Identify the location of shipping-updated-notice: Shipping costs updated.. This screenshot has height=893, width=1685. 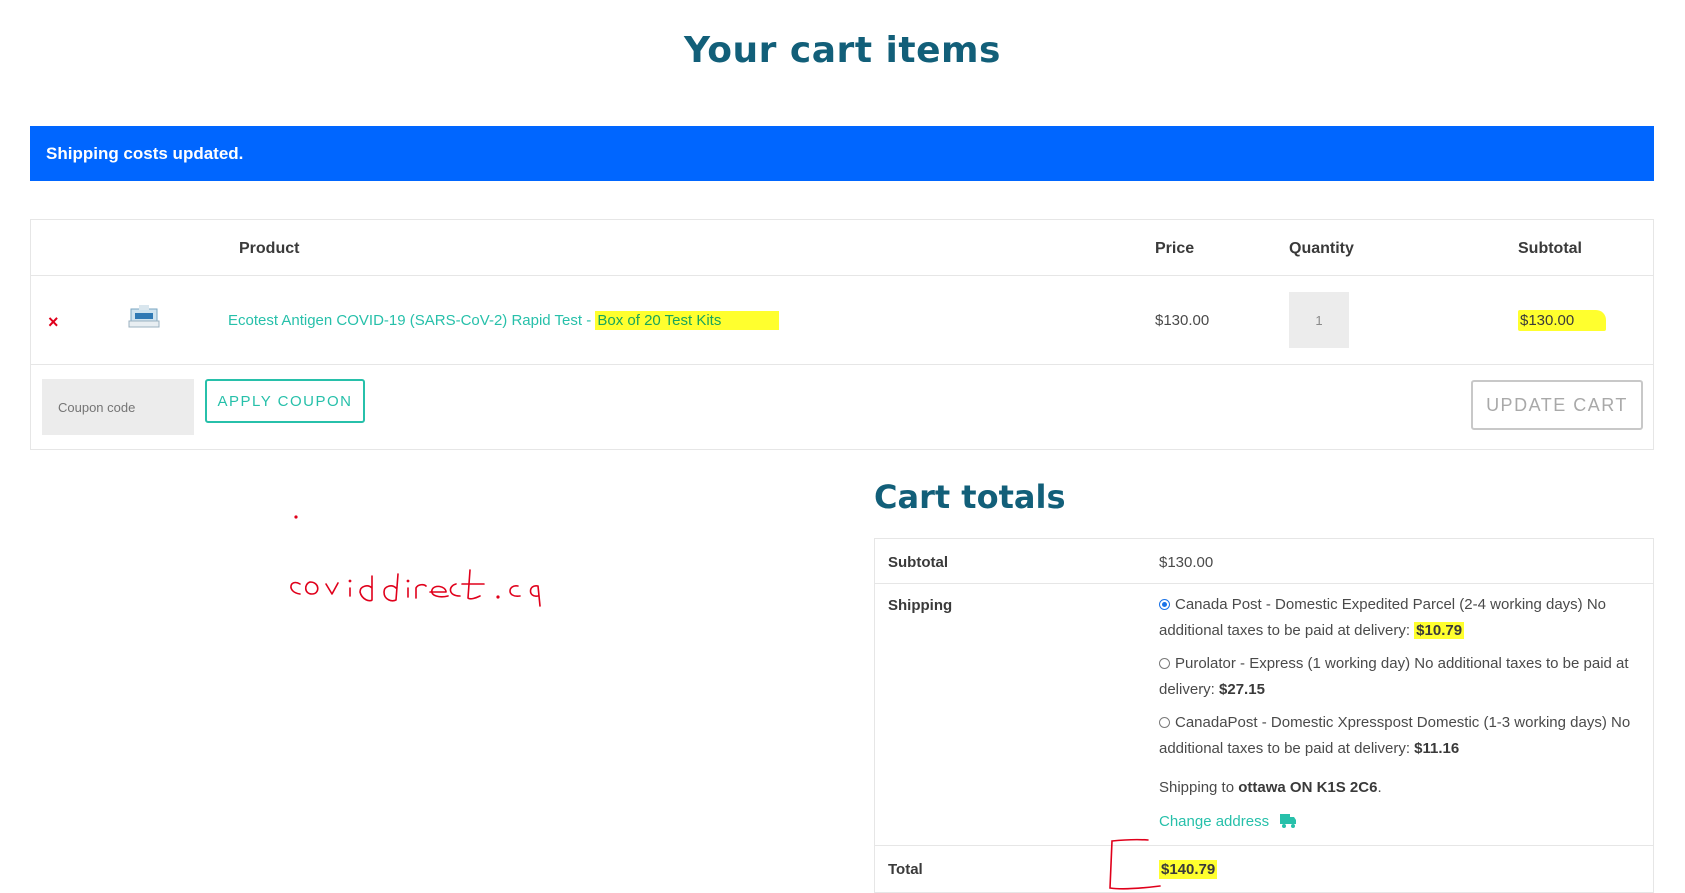
(842, 153).